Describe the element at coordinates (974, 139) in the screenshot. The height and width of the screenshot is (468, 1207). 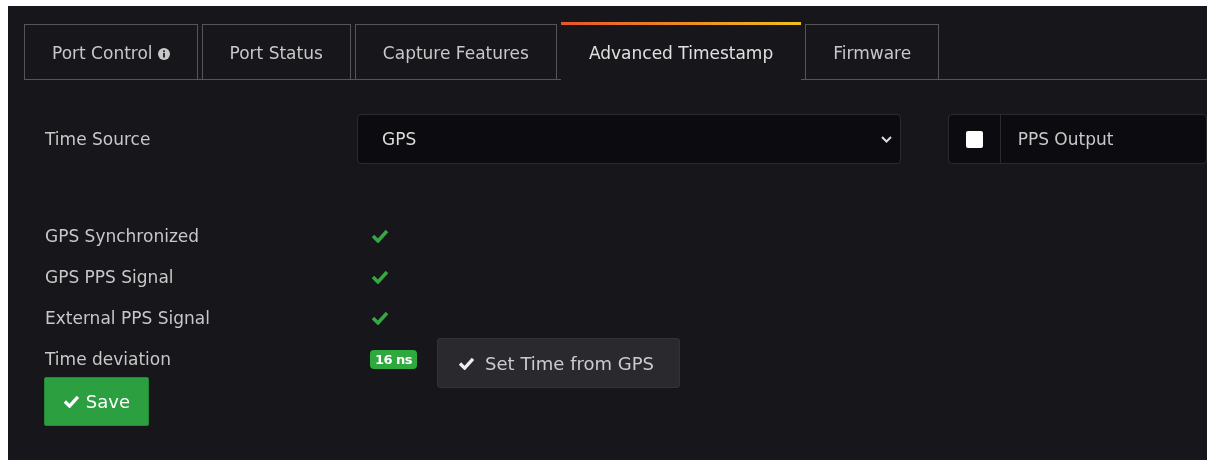
I see `checkbox` at that location.